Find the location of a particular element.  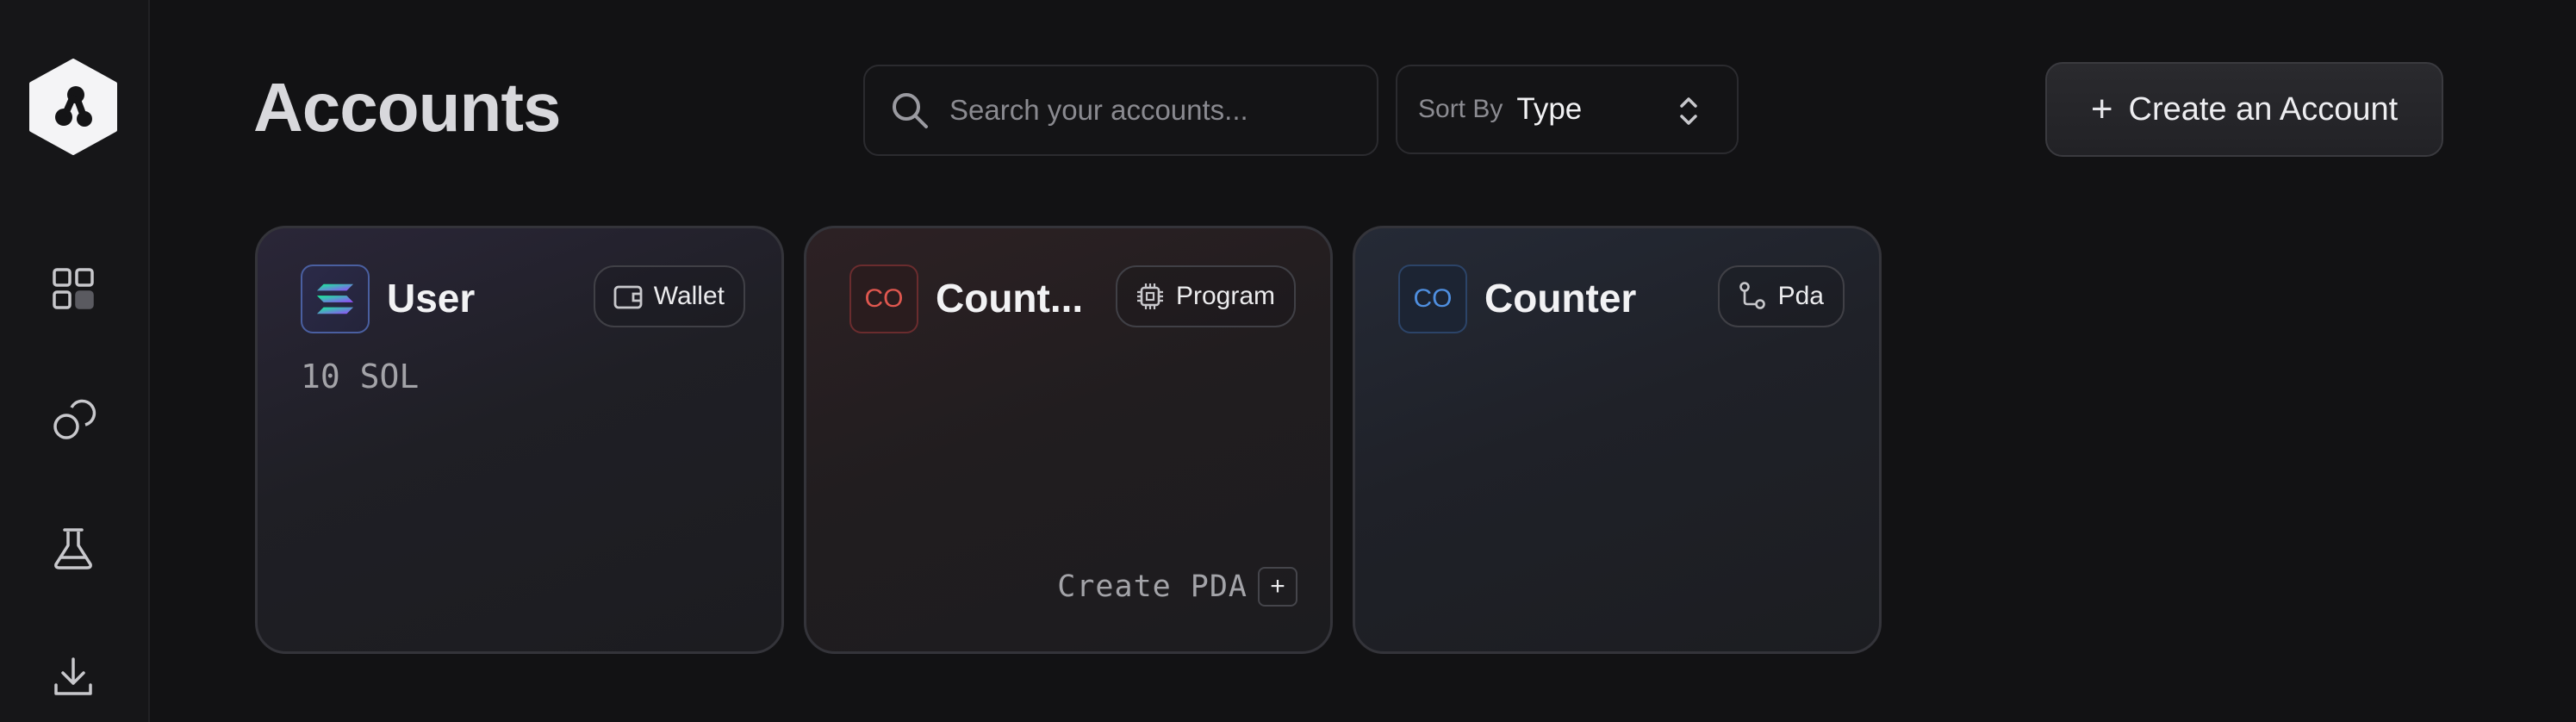

nav-download is located at coordinates (73, 676).